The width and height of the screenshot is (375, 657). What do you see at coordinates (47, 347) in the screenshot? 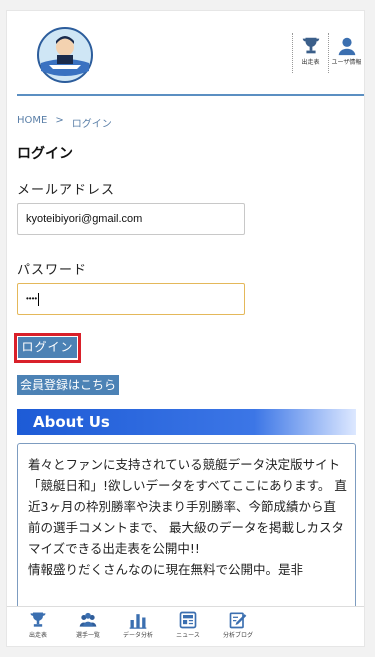
I see `login-button: ログイン` at bounding box center [47, 347].